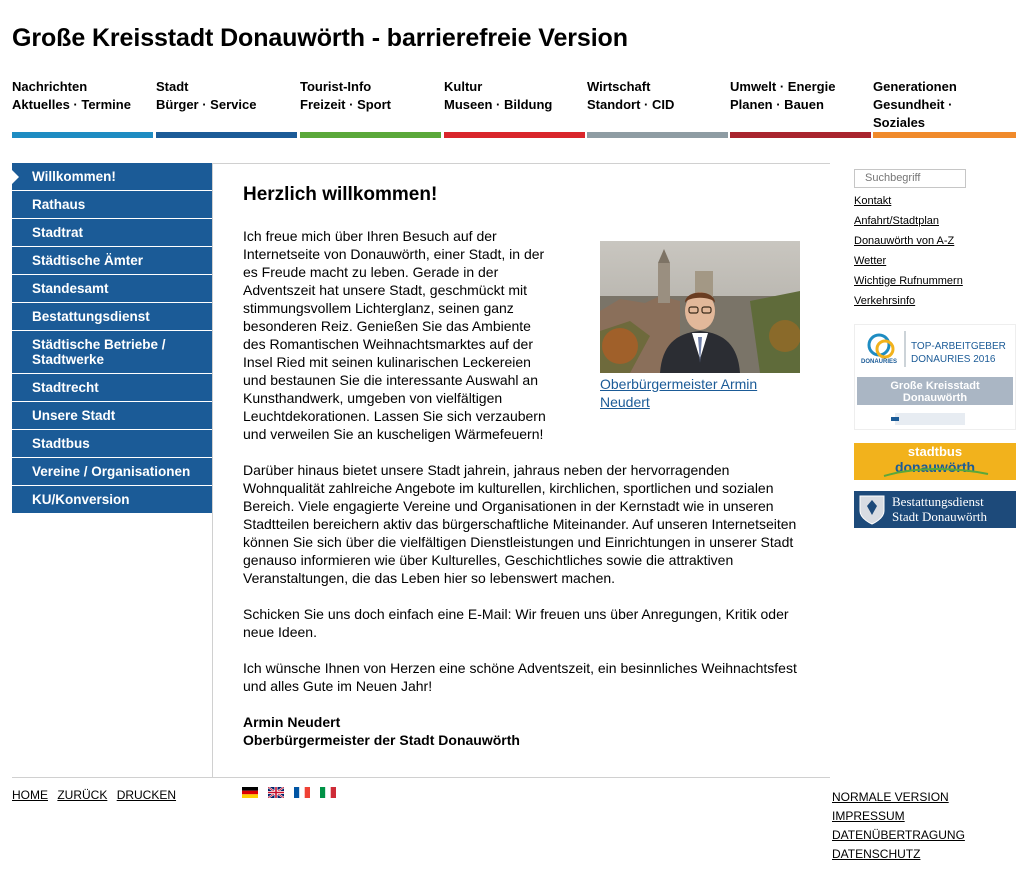 This screenshot has width=1033, height=871. What do you see at coordinates (777, 104) in the screenshot?
I see `topnav-line: Planen · Bauen` at bounding box center [777, 104].